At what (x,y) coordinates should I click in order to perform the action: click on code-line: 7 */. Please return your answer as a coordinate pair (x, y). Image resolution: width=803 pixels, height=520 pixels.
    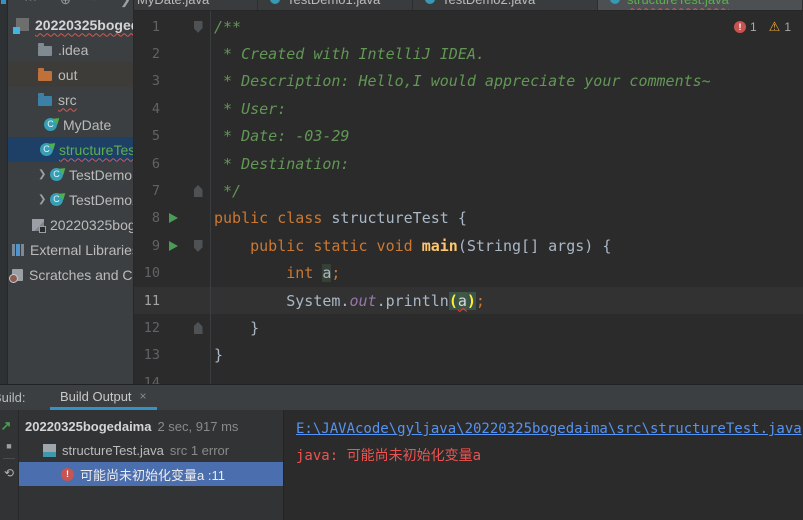
    Looking at the image, I should click on (468, 190).